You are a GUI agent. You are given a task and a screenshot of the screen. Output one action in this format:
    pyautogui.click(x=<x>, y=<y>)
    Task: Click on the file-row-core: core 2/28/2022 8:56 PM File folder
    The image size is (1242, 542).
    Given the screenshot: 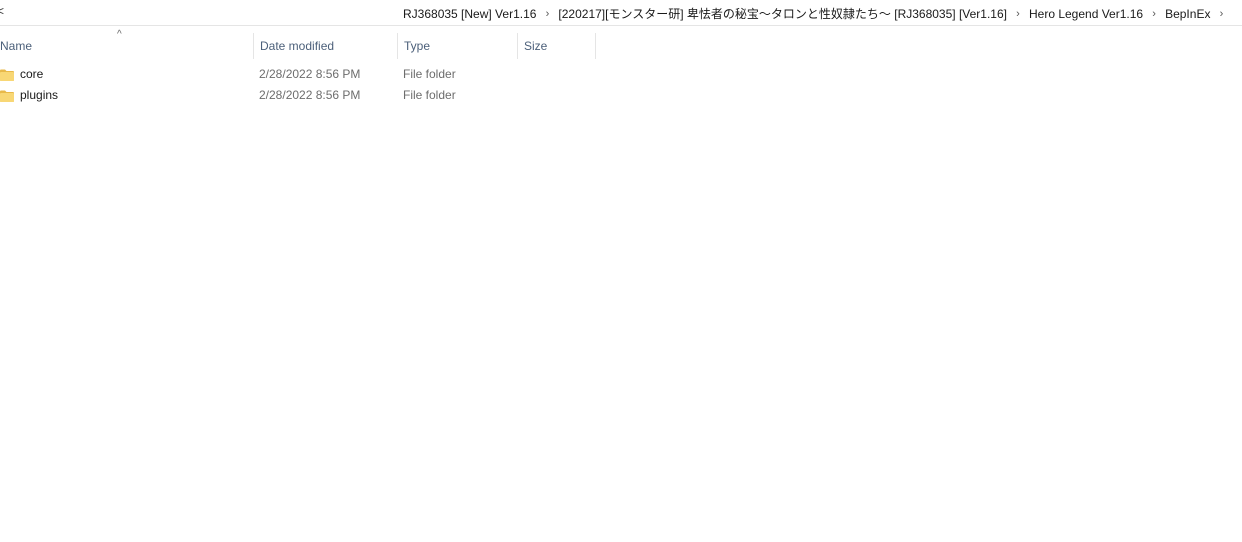 What is the action you would take?
    pyautogui.click(x=300, y=74)
    